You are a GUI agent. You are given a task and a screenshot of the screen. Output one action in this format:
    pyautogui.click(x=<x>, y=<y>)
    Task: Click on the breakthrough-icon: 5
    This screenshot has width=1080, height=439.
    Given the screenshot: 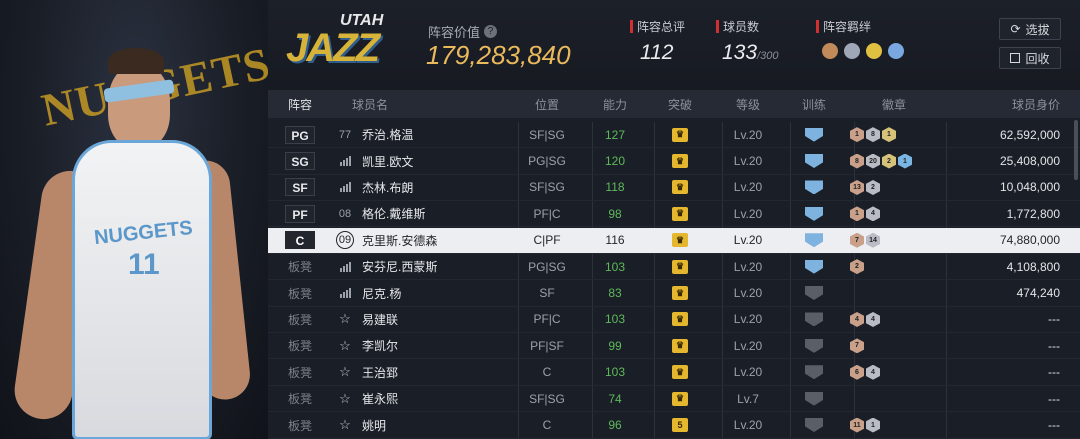 What is the action you would take?
    pyautogui.click(x=680, y=425)
    